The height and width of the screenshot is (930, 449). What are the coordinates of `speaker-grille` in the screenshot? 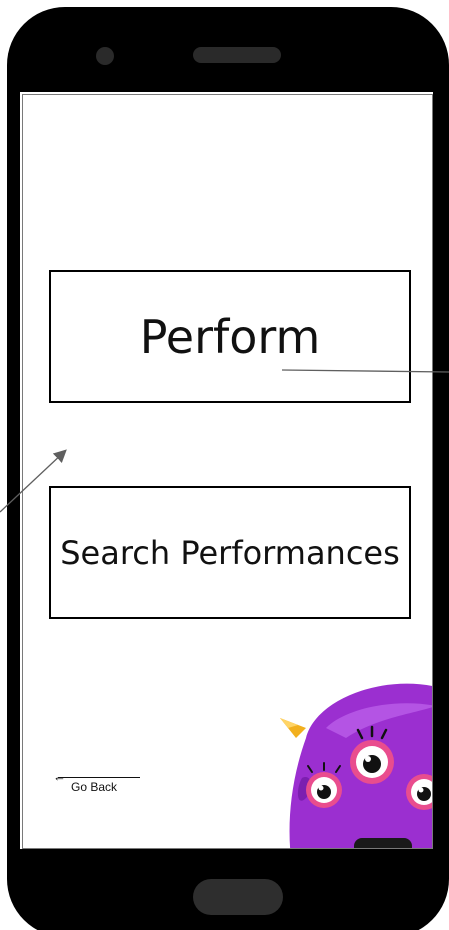 It's located at (237, 55).